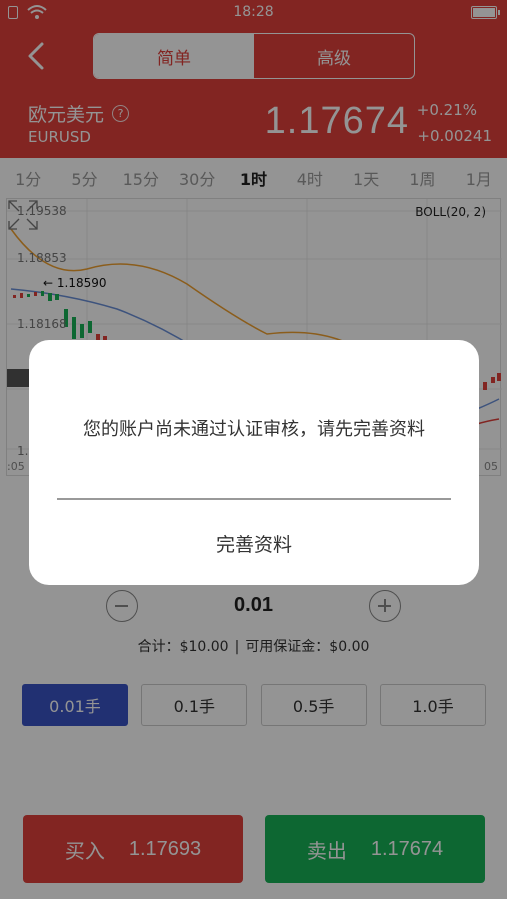  What do you see at coordinates (254, 429) in the screenshot?
I see `dialog-message: 您的账户尚未通过认证审核，请先完善资料` at bounding box center [254, 429].